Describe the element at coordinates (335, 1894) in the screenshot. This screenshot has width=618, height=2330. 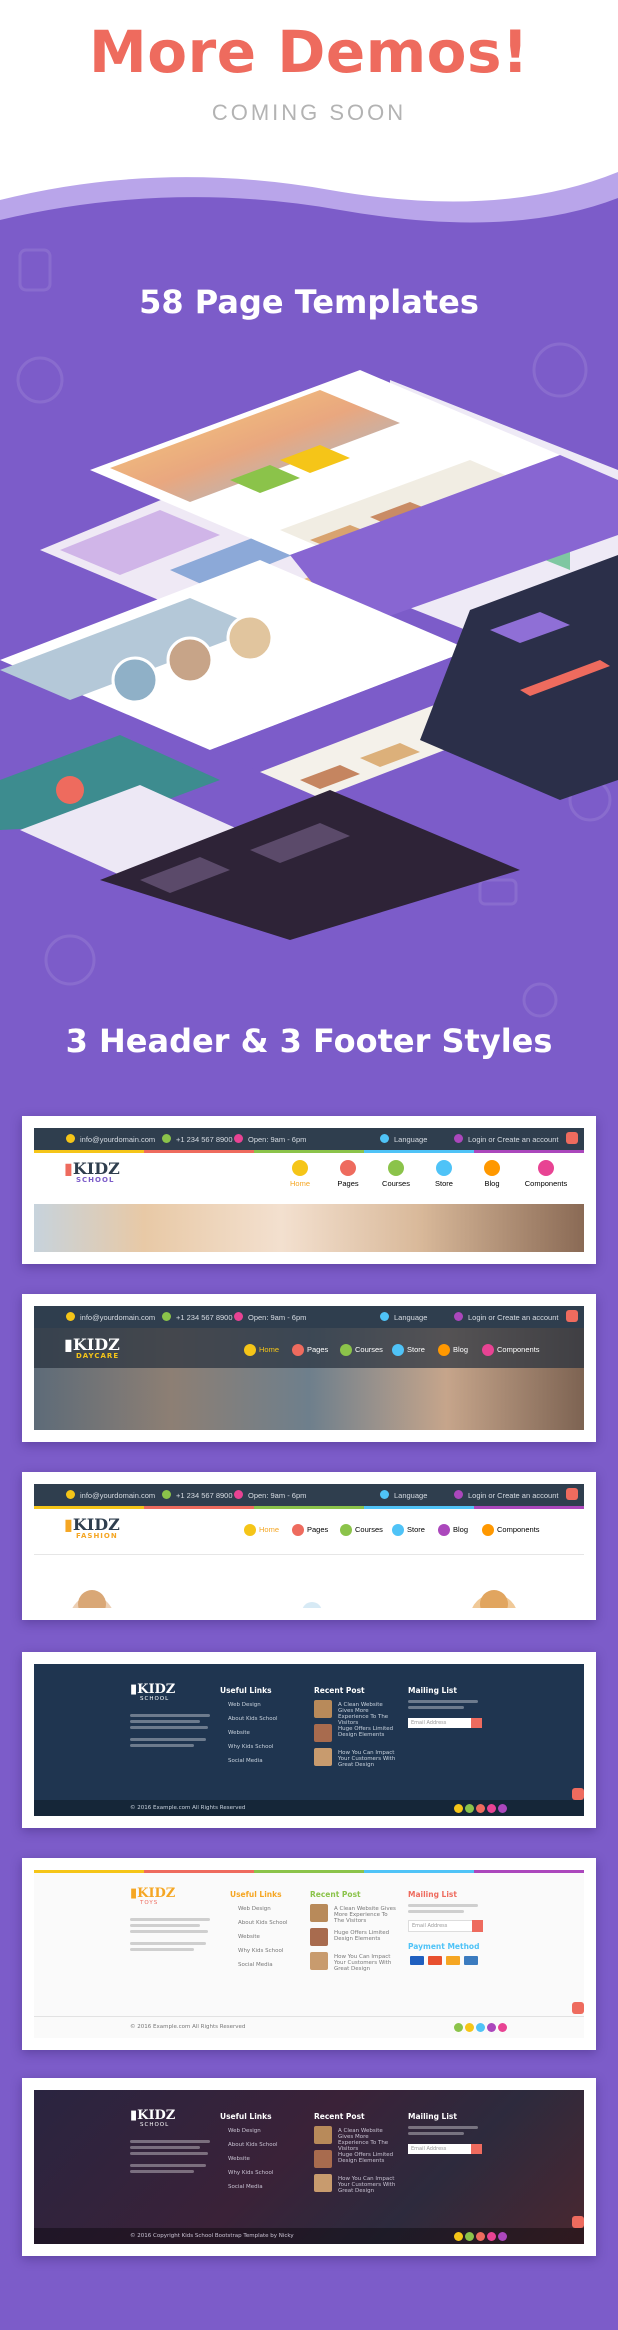
I see `recent-post-title: Recent Post` at that location.